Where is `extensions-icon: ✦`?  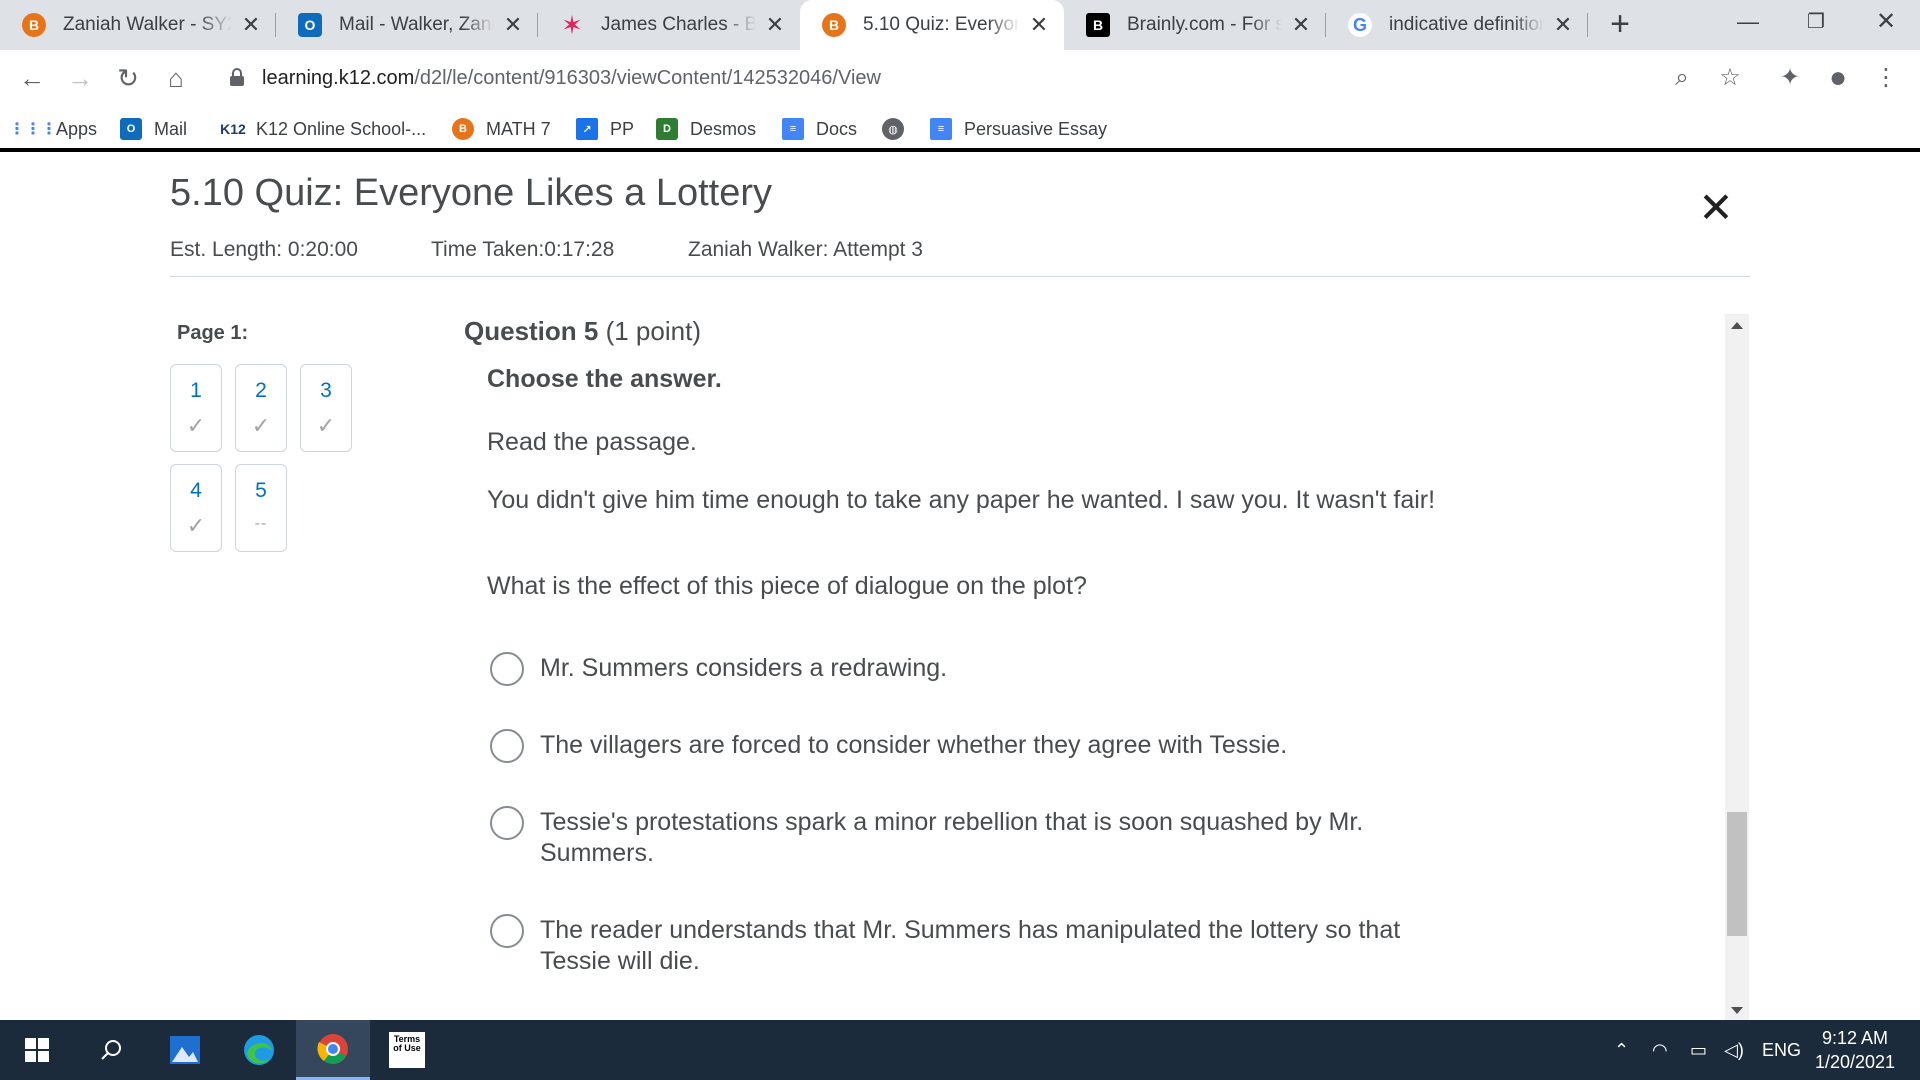
extensions-icon: ✦ is located at coordinates (1790, 78).